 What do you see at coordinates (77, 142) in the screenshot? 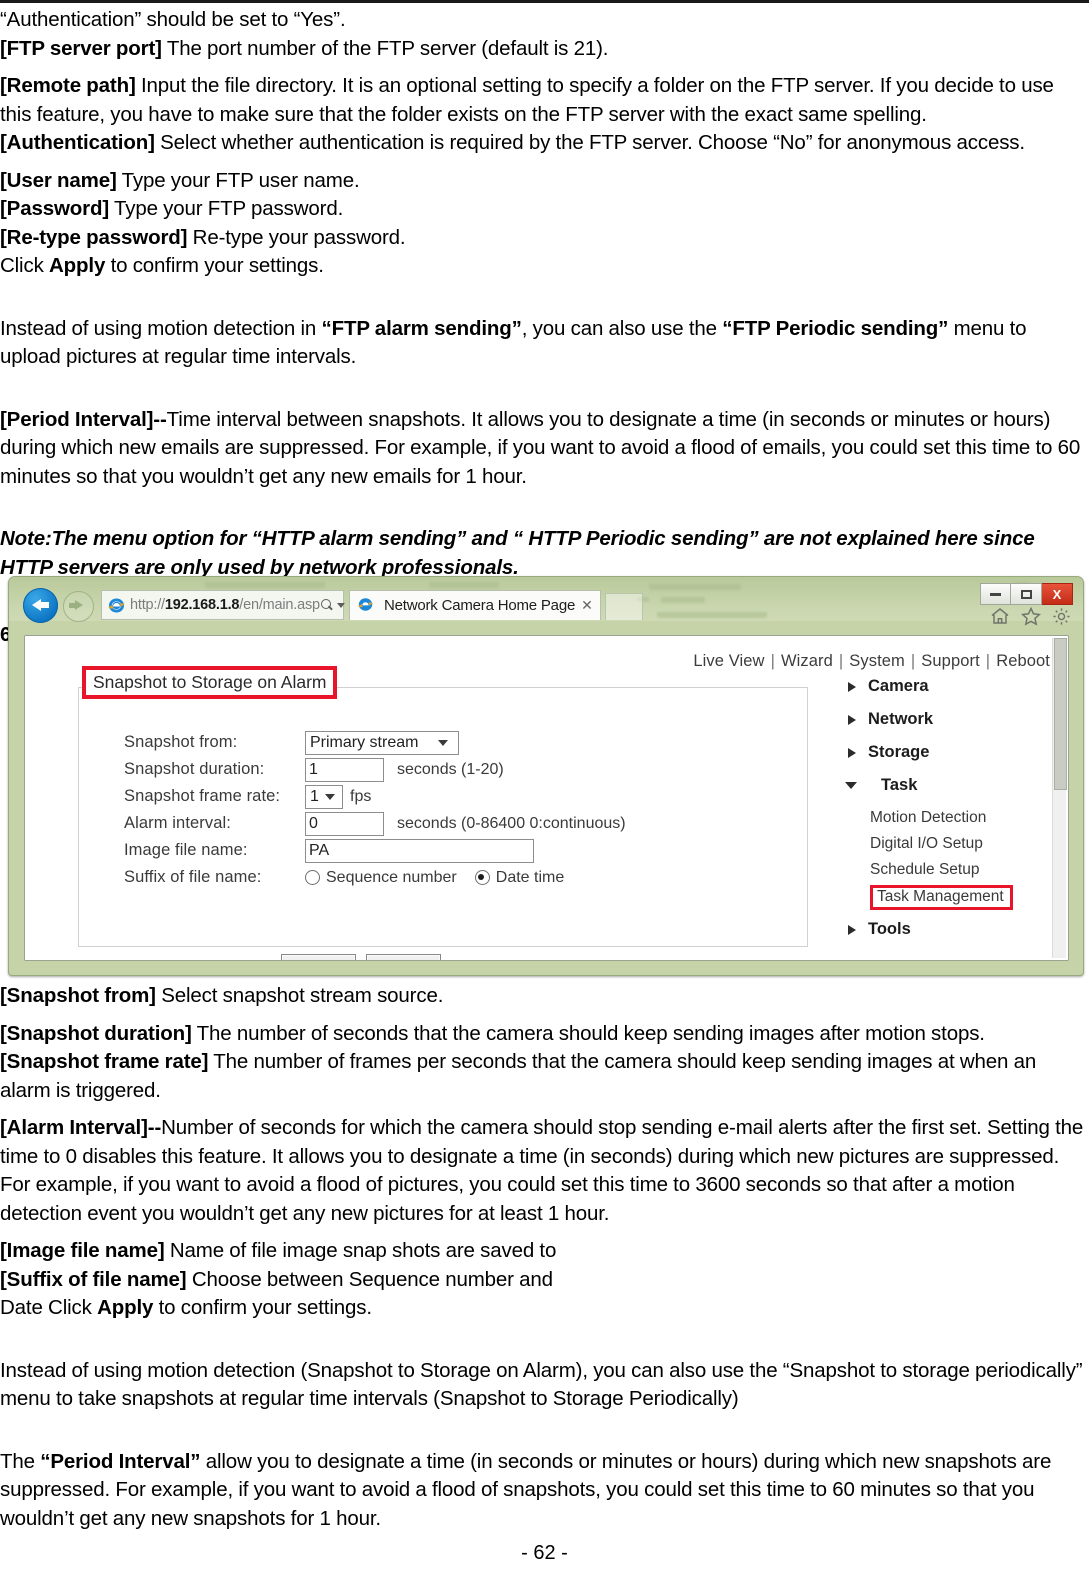
I see `term-authentication: [Authentication]` at bounding box center [77, 142].